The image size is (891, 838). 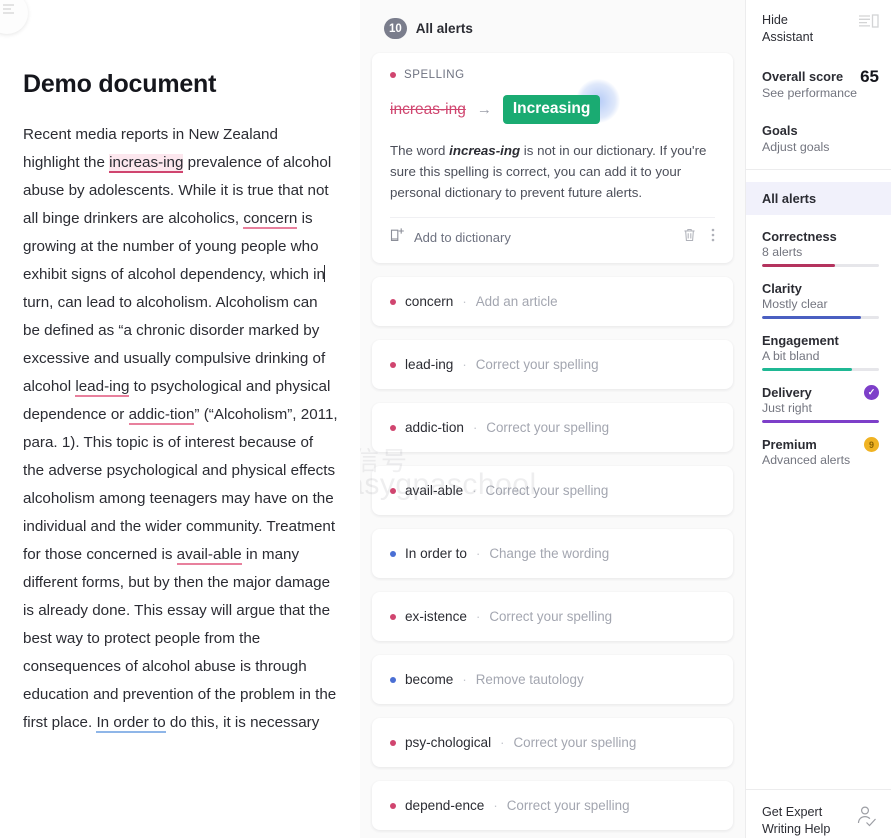 I want to click on sidebar-goal-clarity: Clarity Mostly clear, so click(x=818, y=293).